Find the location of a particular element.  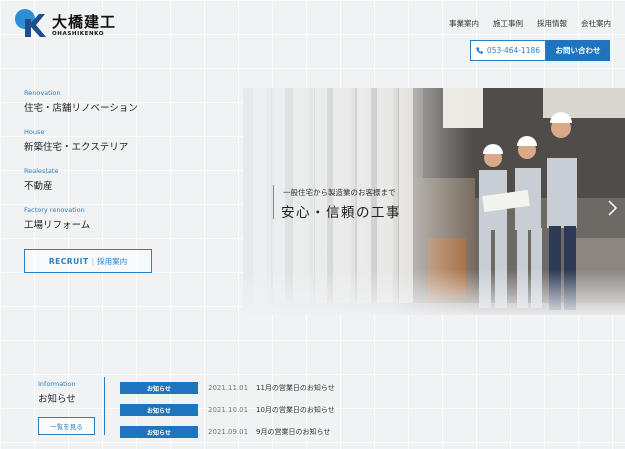

hero-text-rule is located at coordinates (273, 202).